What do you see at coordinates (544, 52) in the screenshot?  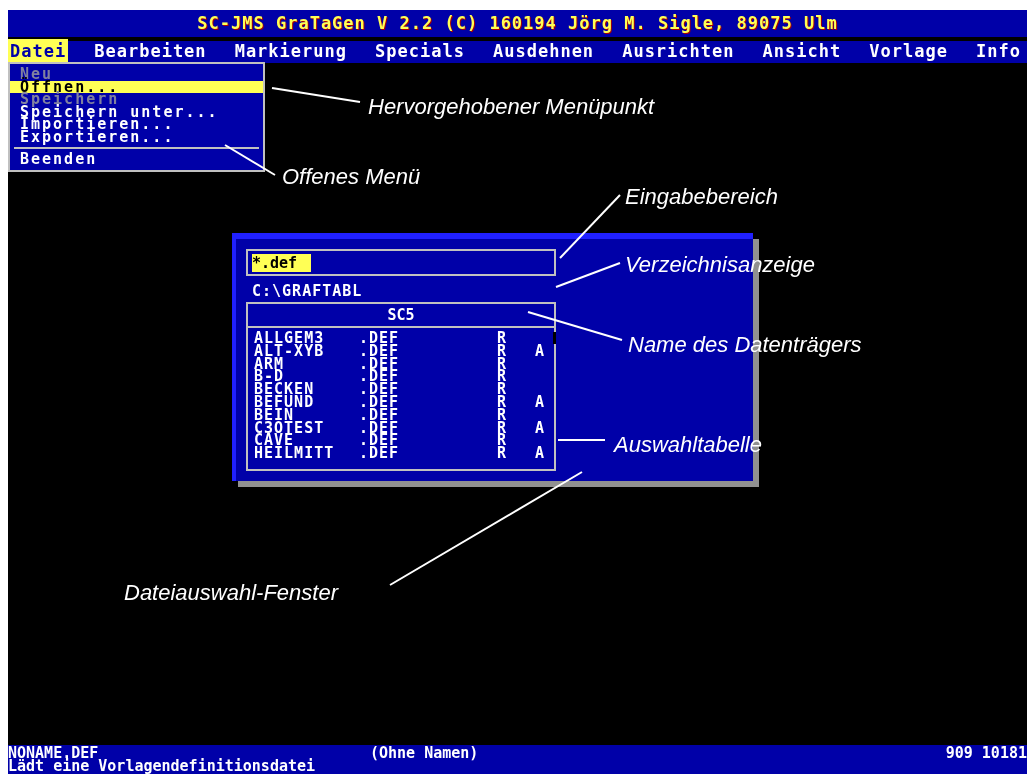 I see `menu-title: Ausdehnen` at bounding box center [544, 52].